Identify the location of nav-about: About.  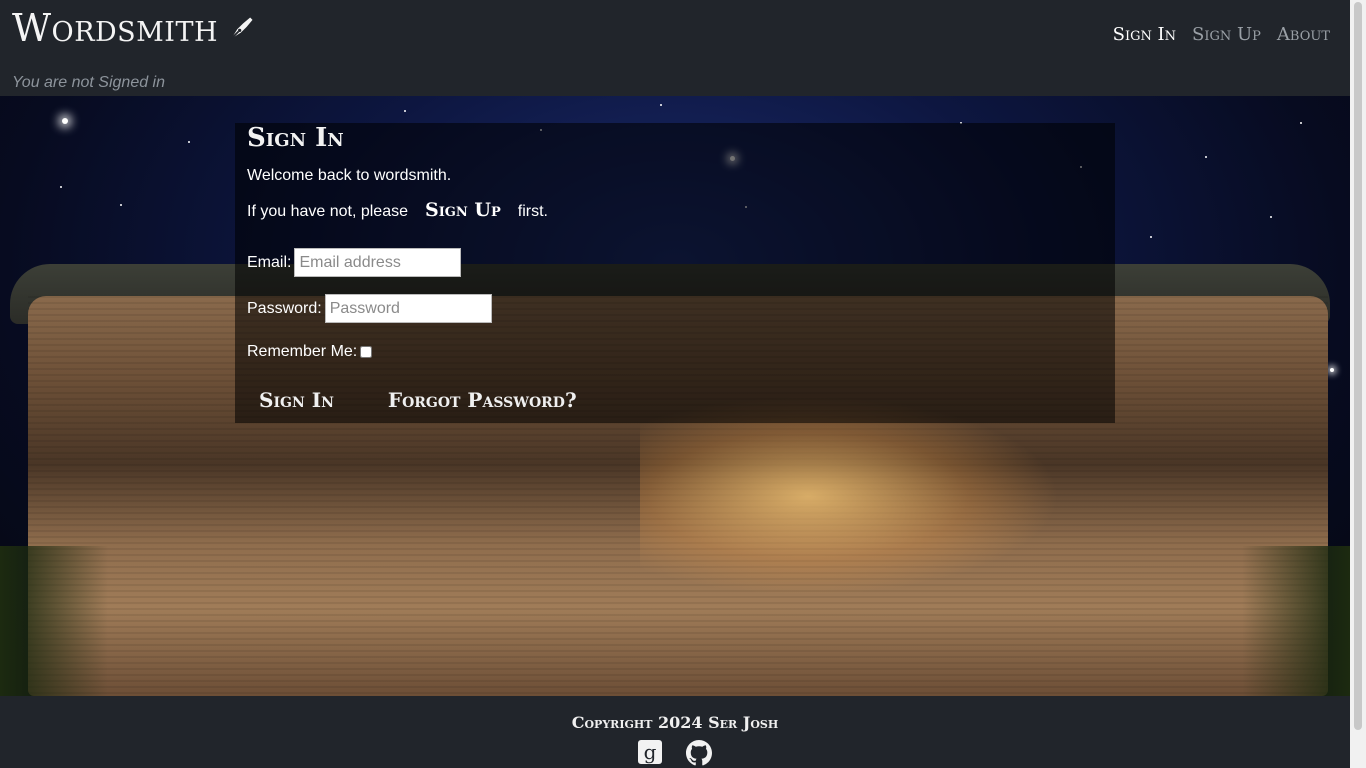
(1303, 34).